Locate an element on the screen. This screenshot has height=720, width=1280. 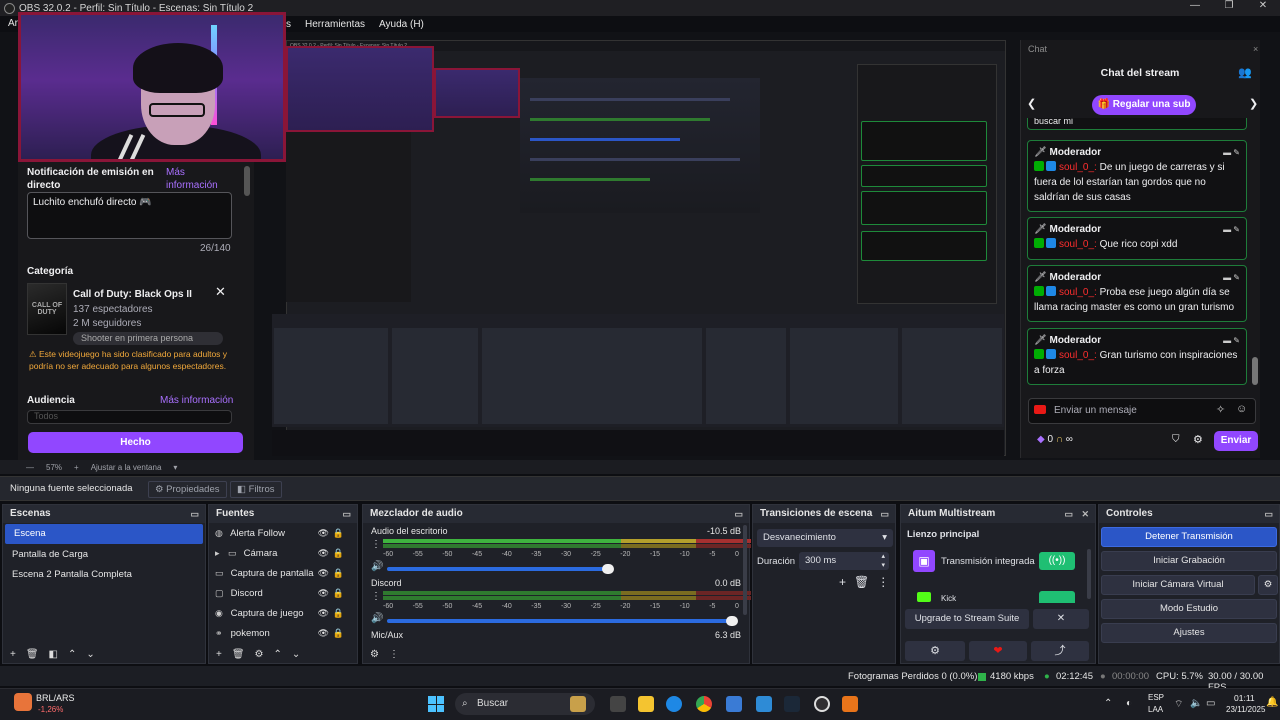
done-button: Hecho is located at coordinates (135, 442).